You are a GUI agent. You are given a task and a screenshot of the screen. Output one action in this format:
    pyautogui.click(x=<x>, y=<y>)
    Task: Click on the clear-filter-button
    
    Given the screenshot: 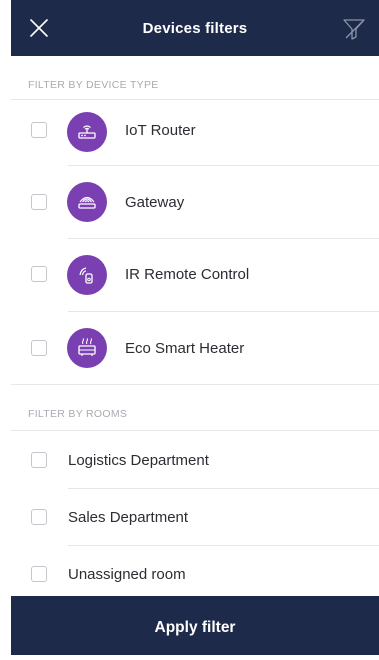 What is the action you would take?
    pyautogui.click(x=354, y=29)
    